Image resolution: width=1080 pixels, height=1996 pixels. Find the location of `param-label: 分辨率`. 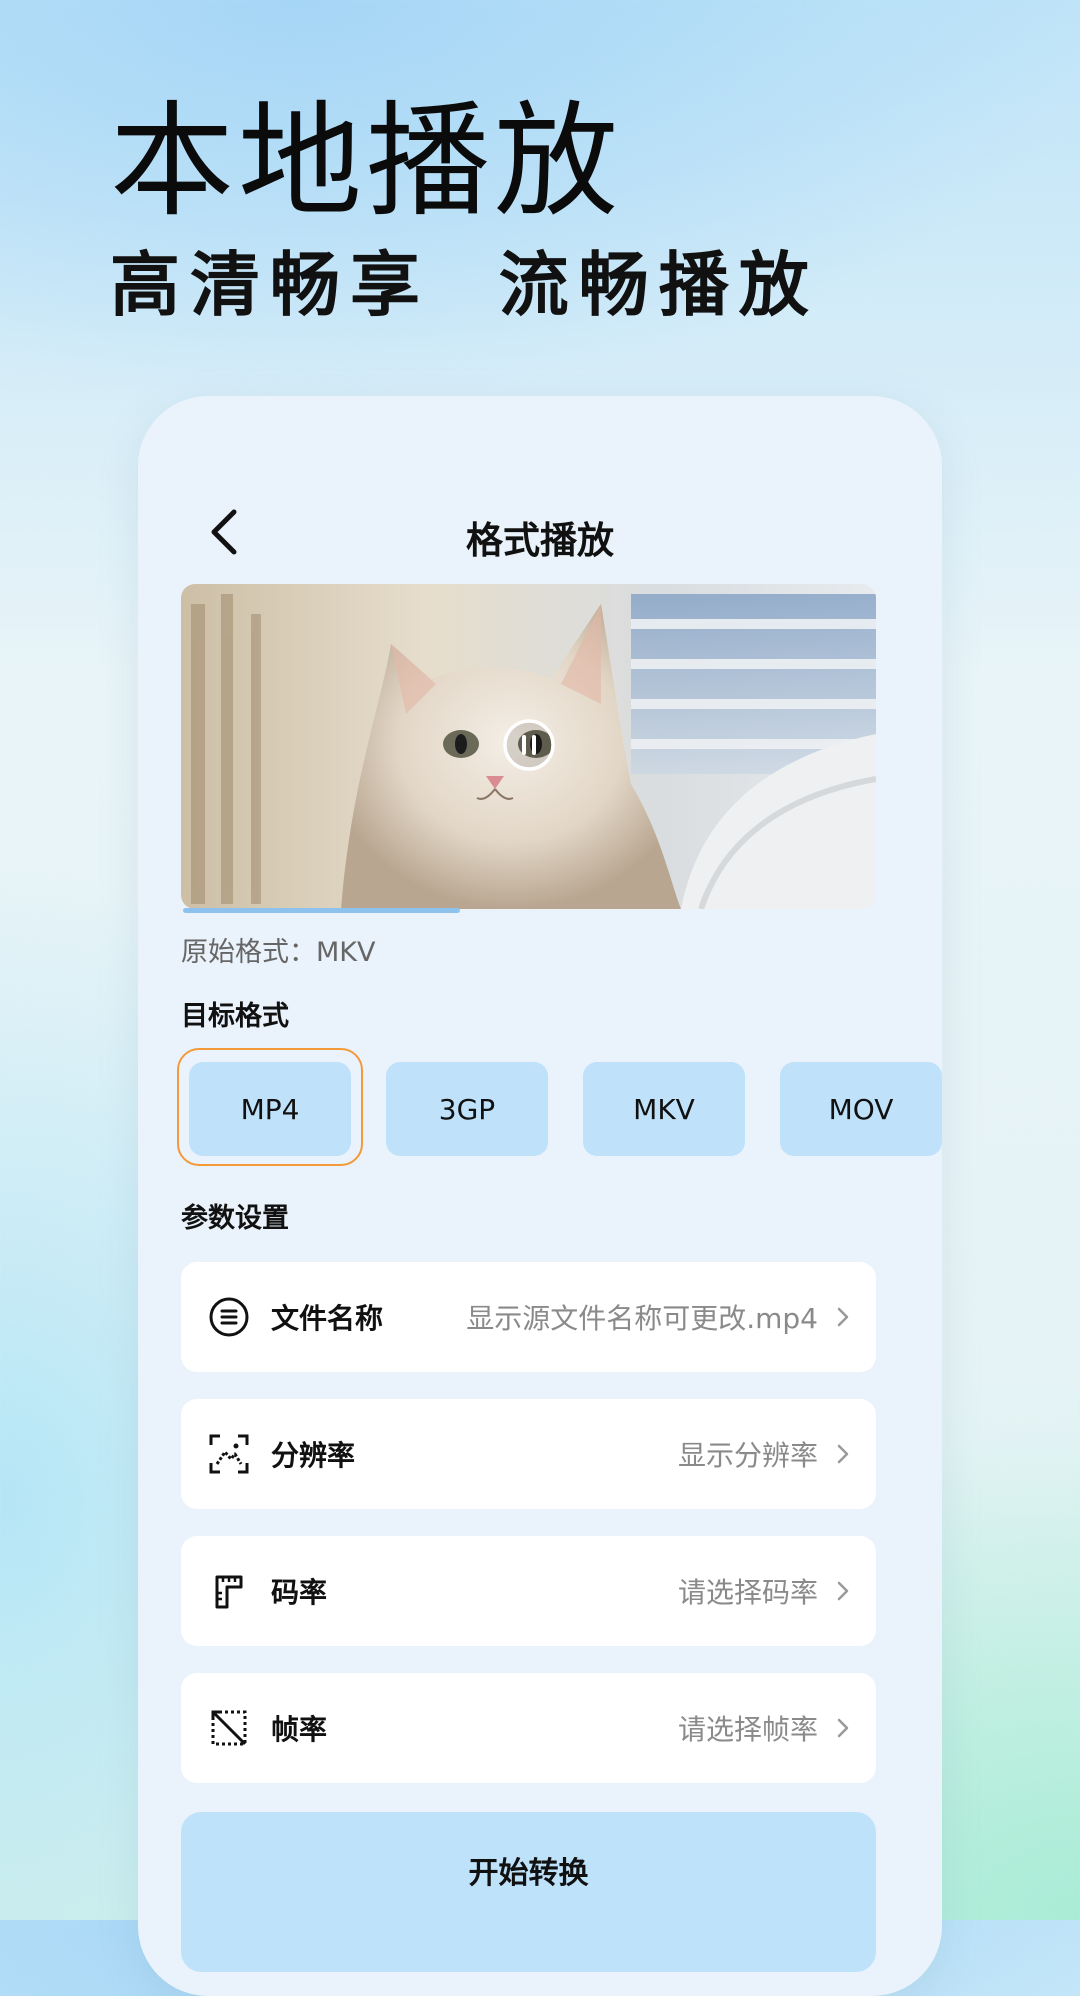

param-label: 分辨率 is located at coordinates (313, 1455).